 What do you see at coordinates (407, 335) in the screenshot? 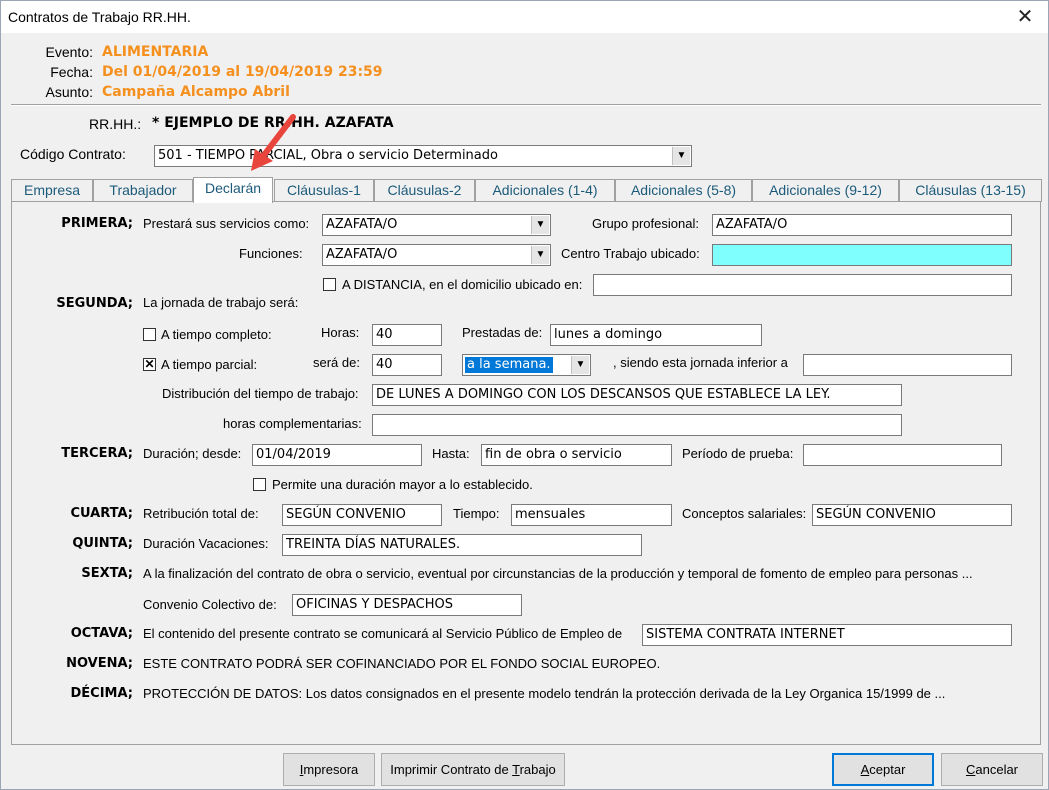
I see `horas-field: 40` at bounding box center [407, 335].